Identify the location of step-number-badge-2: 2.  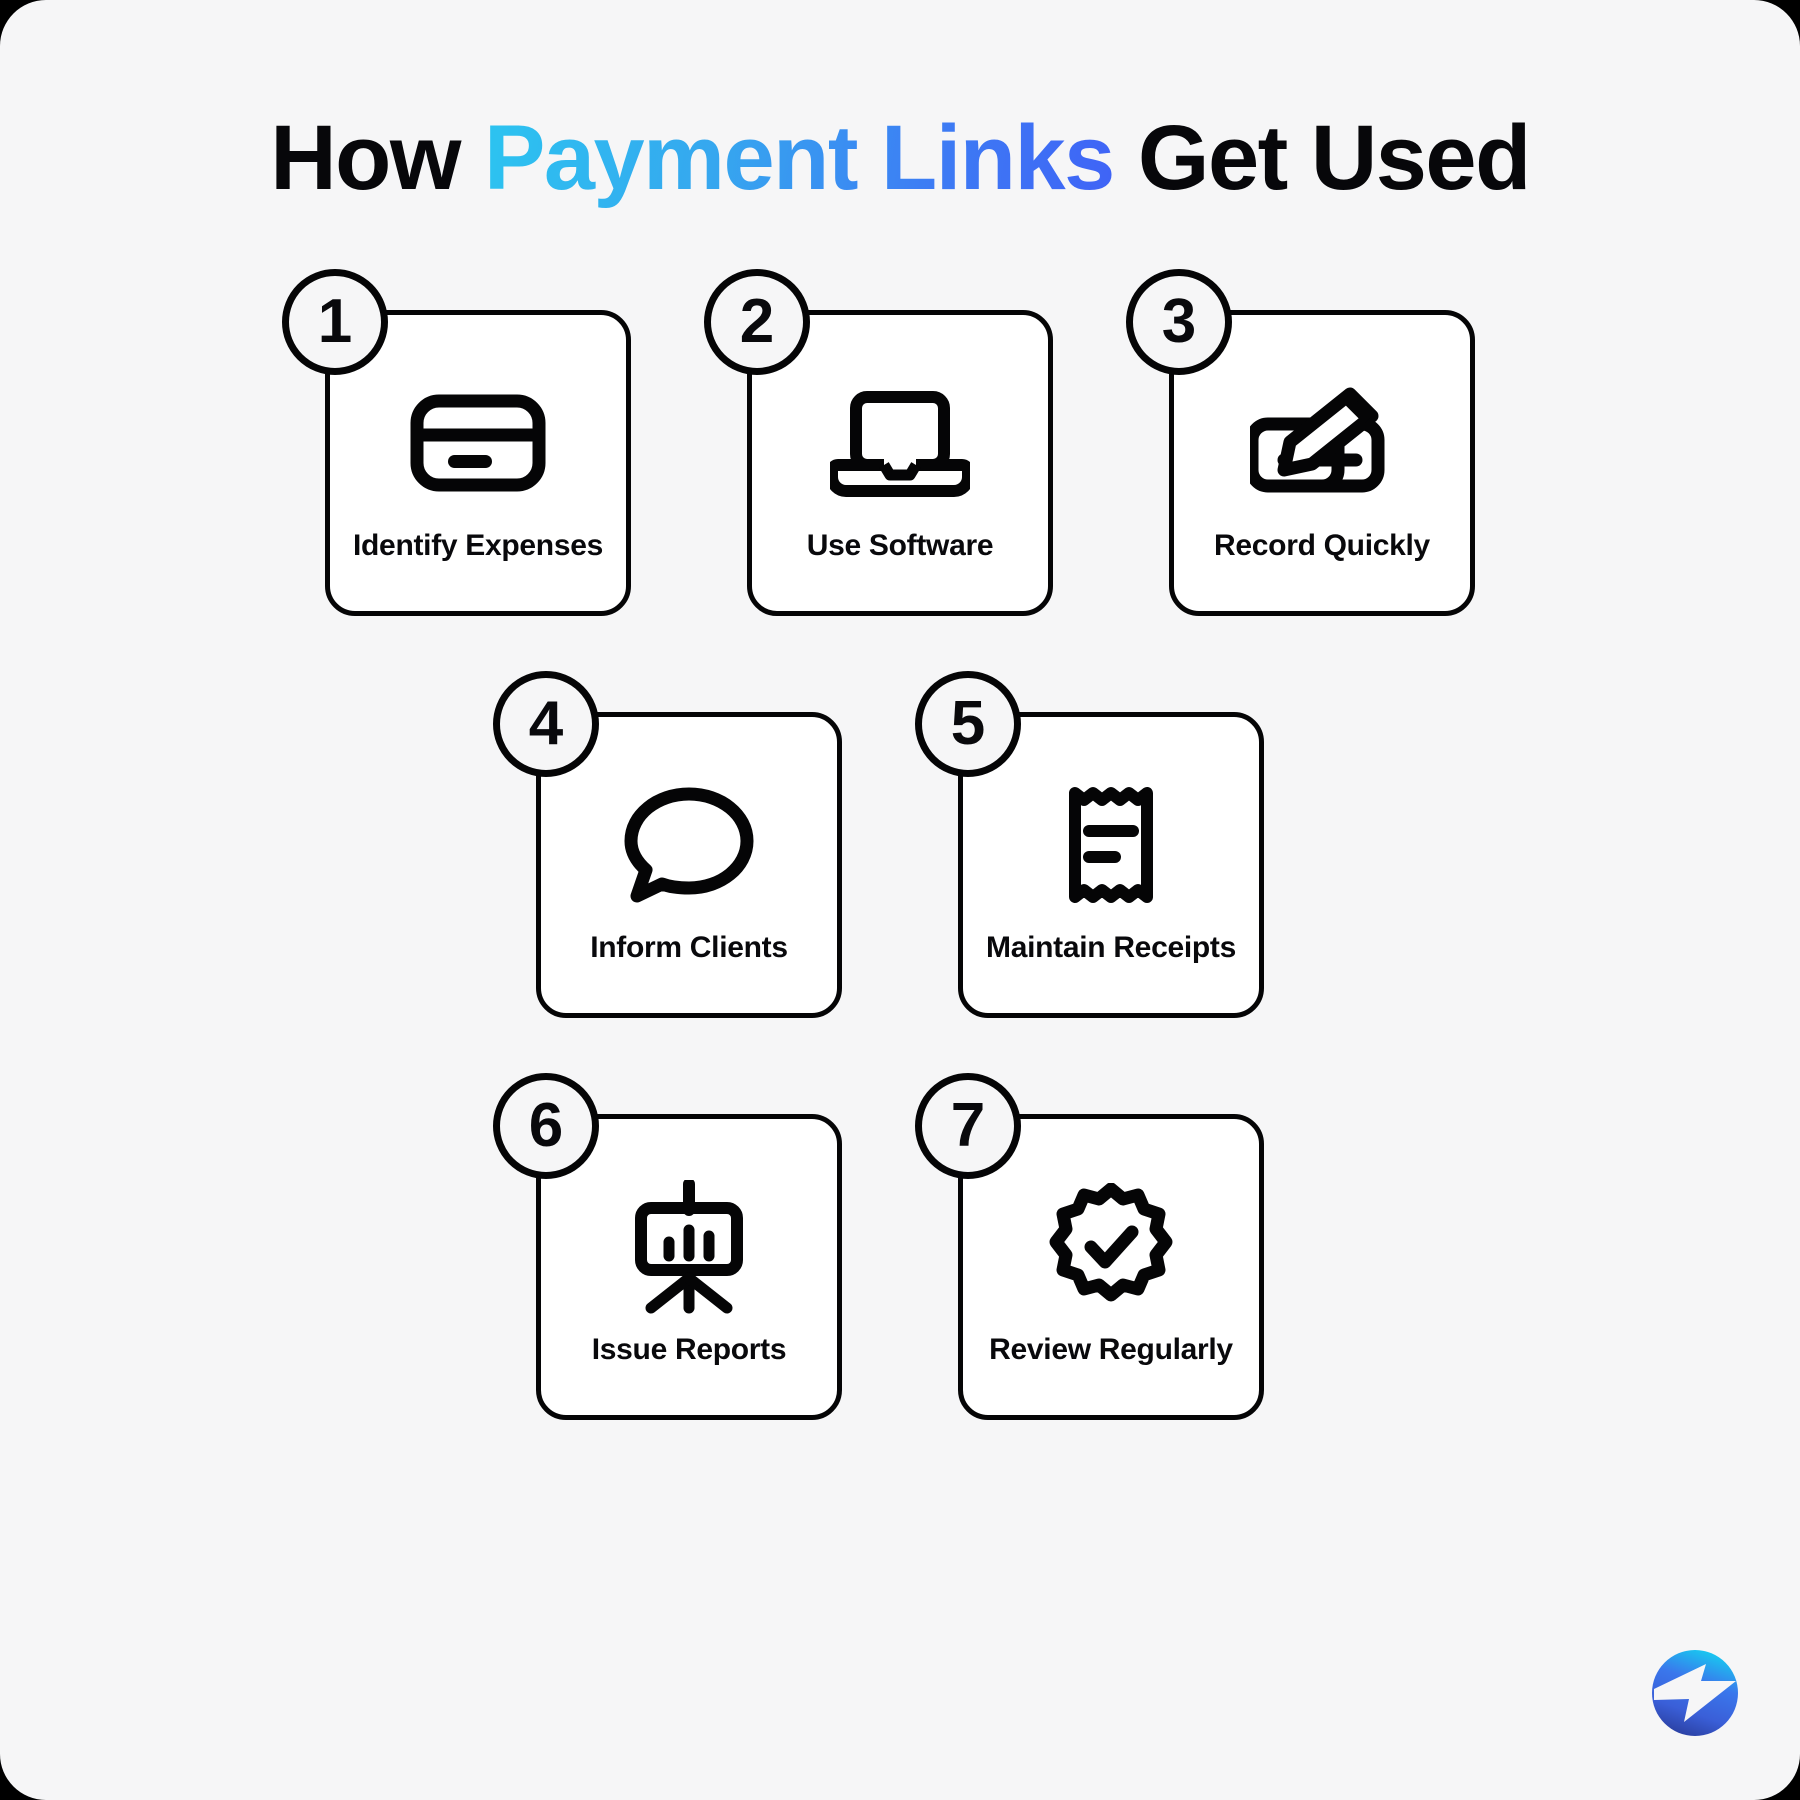
(757, 322).